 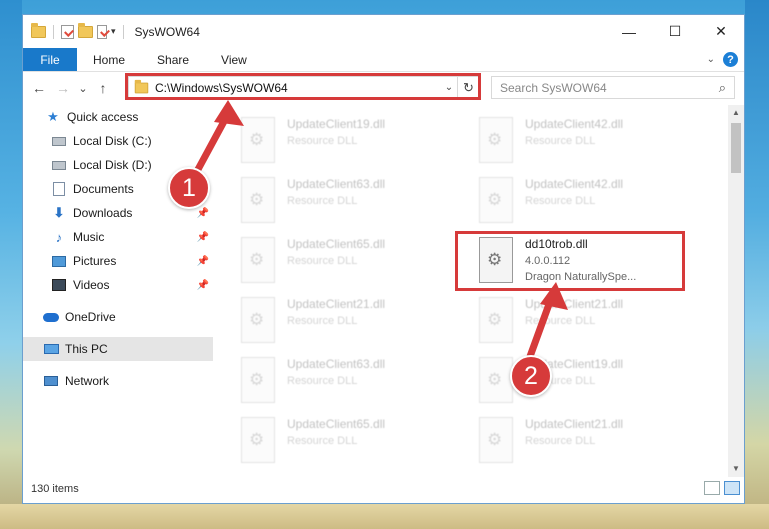 What do you see at coordinates (730, 59) in the screenshot?
I see `help-icon: ?` at bounding box center [730, 59].